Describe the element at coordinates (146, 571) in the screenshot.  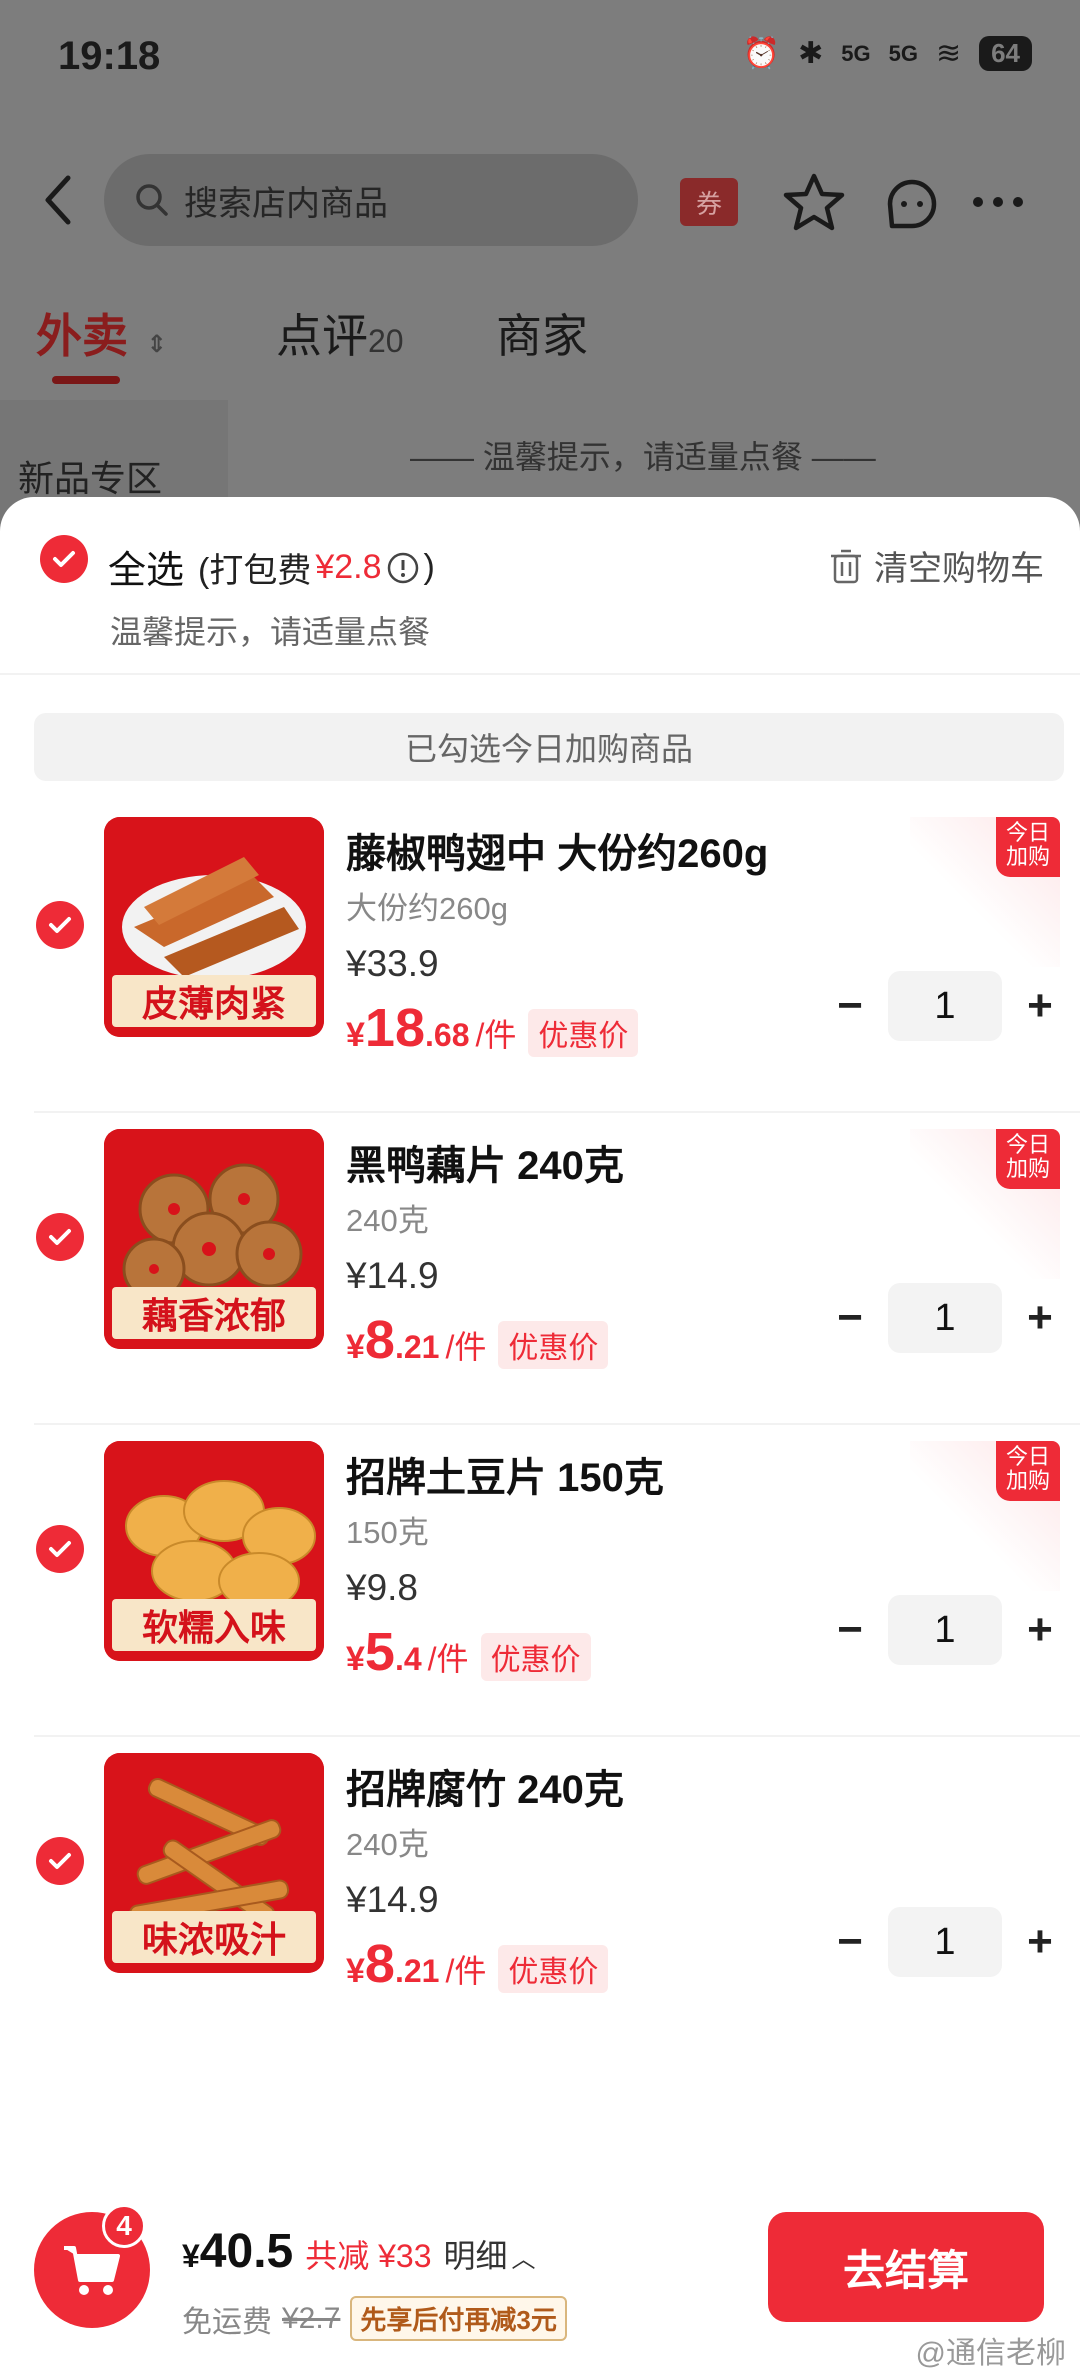
I see `select-all-label: 全选` at that location.